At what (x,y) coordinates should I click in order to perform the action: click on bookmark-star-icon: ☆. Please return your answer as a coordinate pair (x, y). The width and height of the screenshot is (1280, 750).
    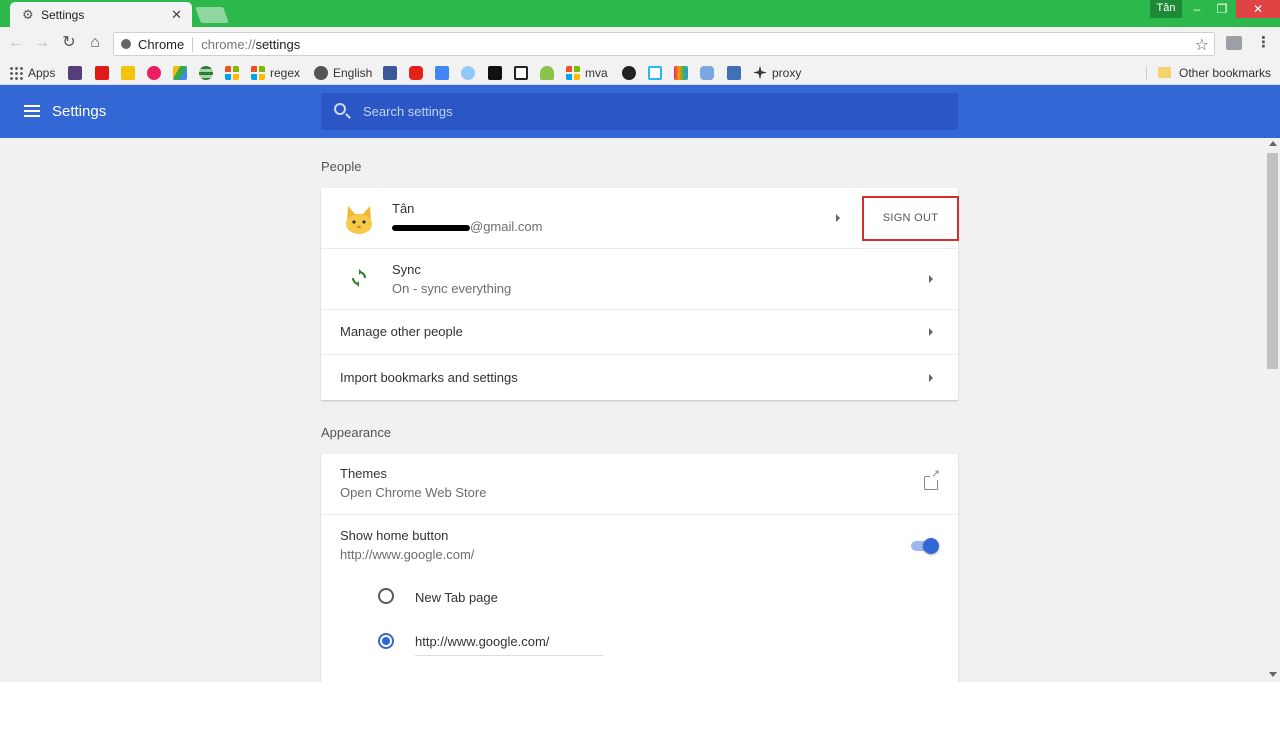
    Looking at the image, I should click on (1202, 45).